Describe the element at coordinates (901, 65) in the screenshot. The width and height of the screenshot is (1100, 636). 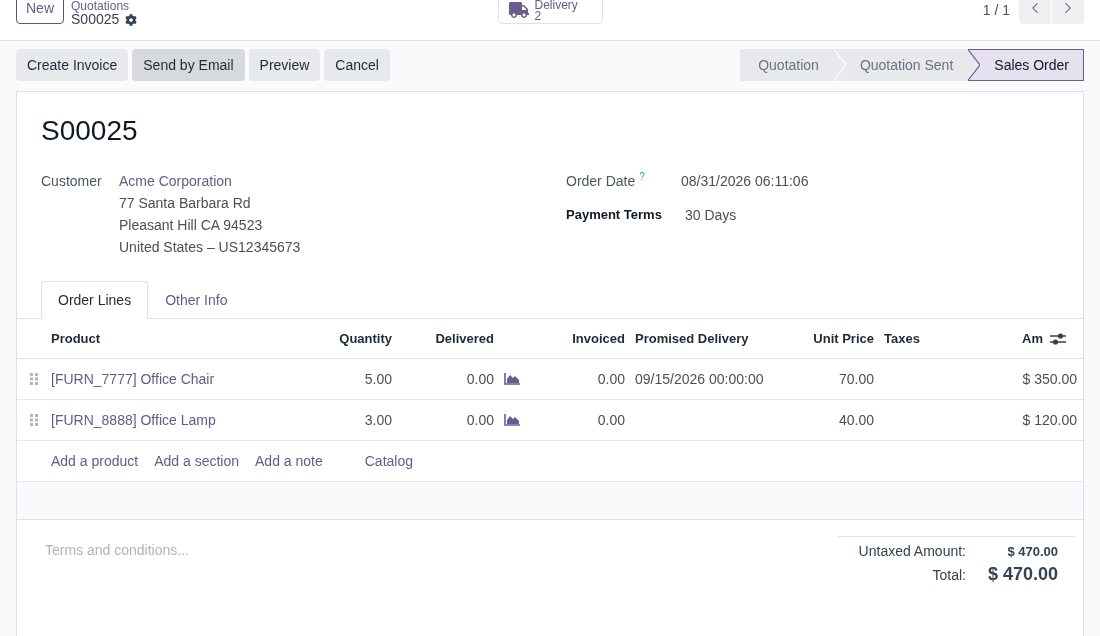
I see `status-step: Quotation Sent` at that location.